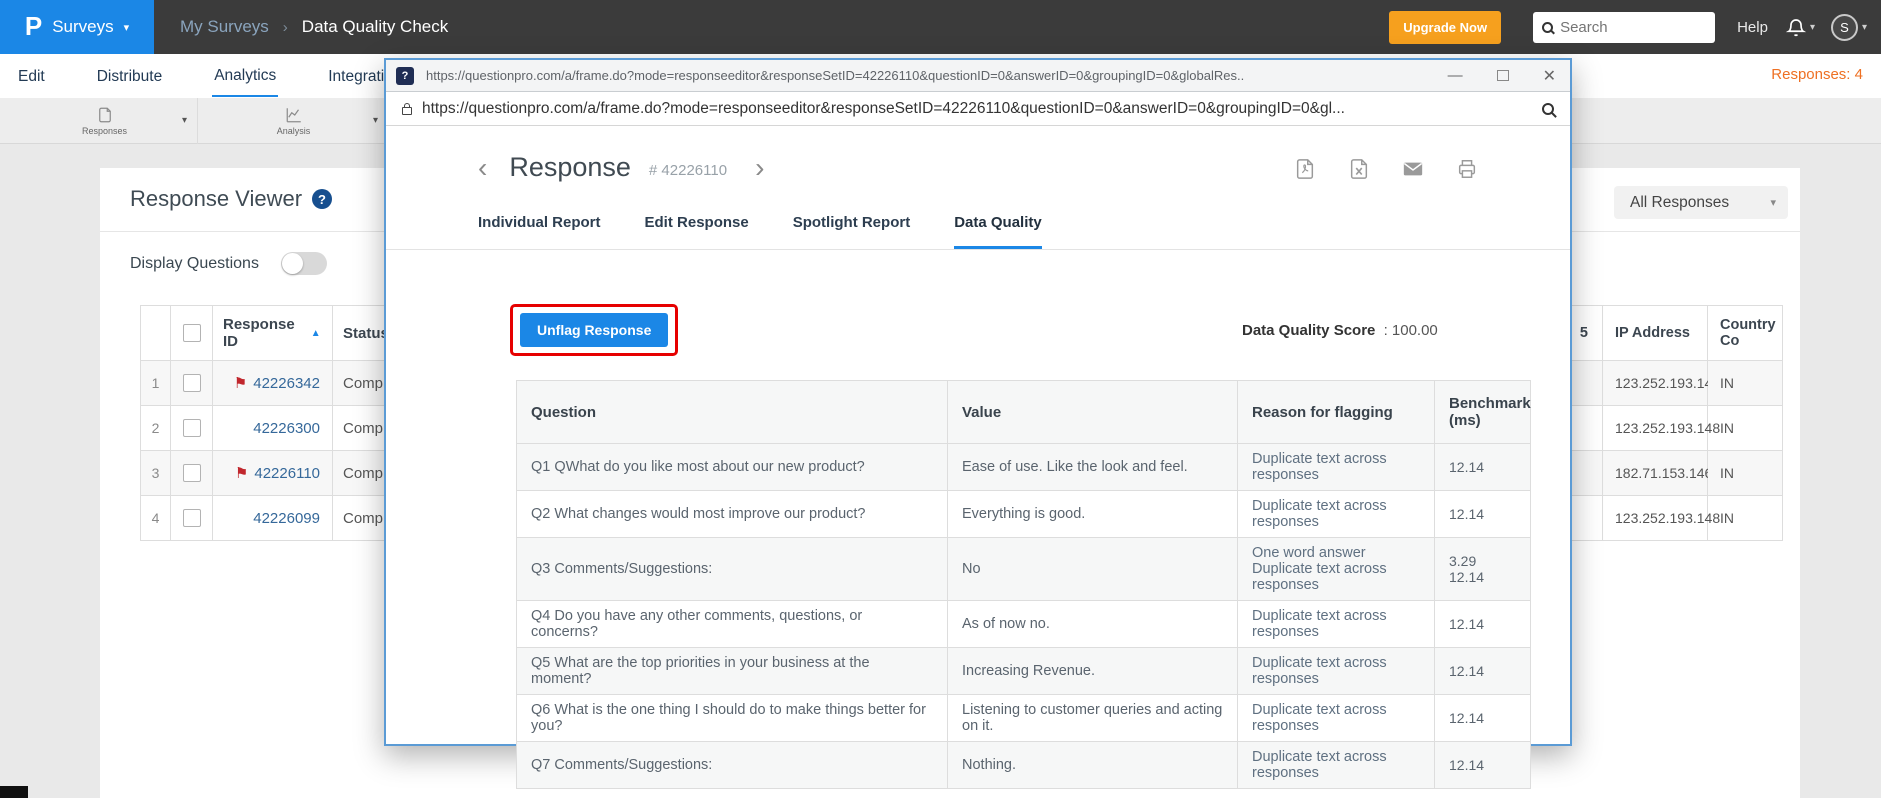 The height and width of the screenshot is (798, 1881). I want to click on unflag-response-button: Unflag Response, so click(594, 330).